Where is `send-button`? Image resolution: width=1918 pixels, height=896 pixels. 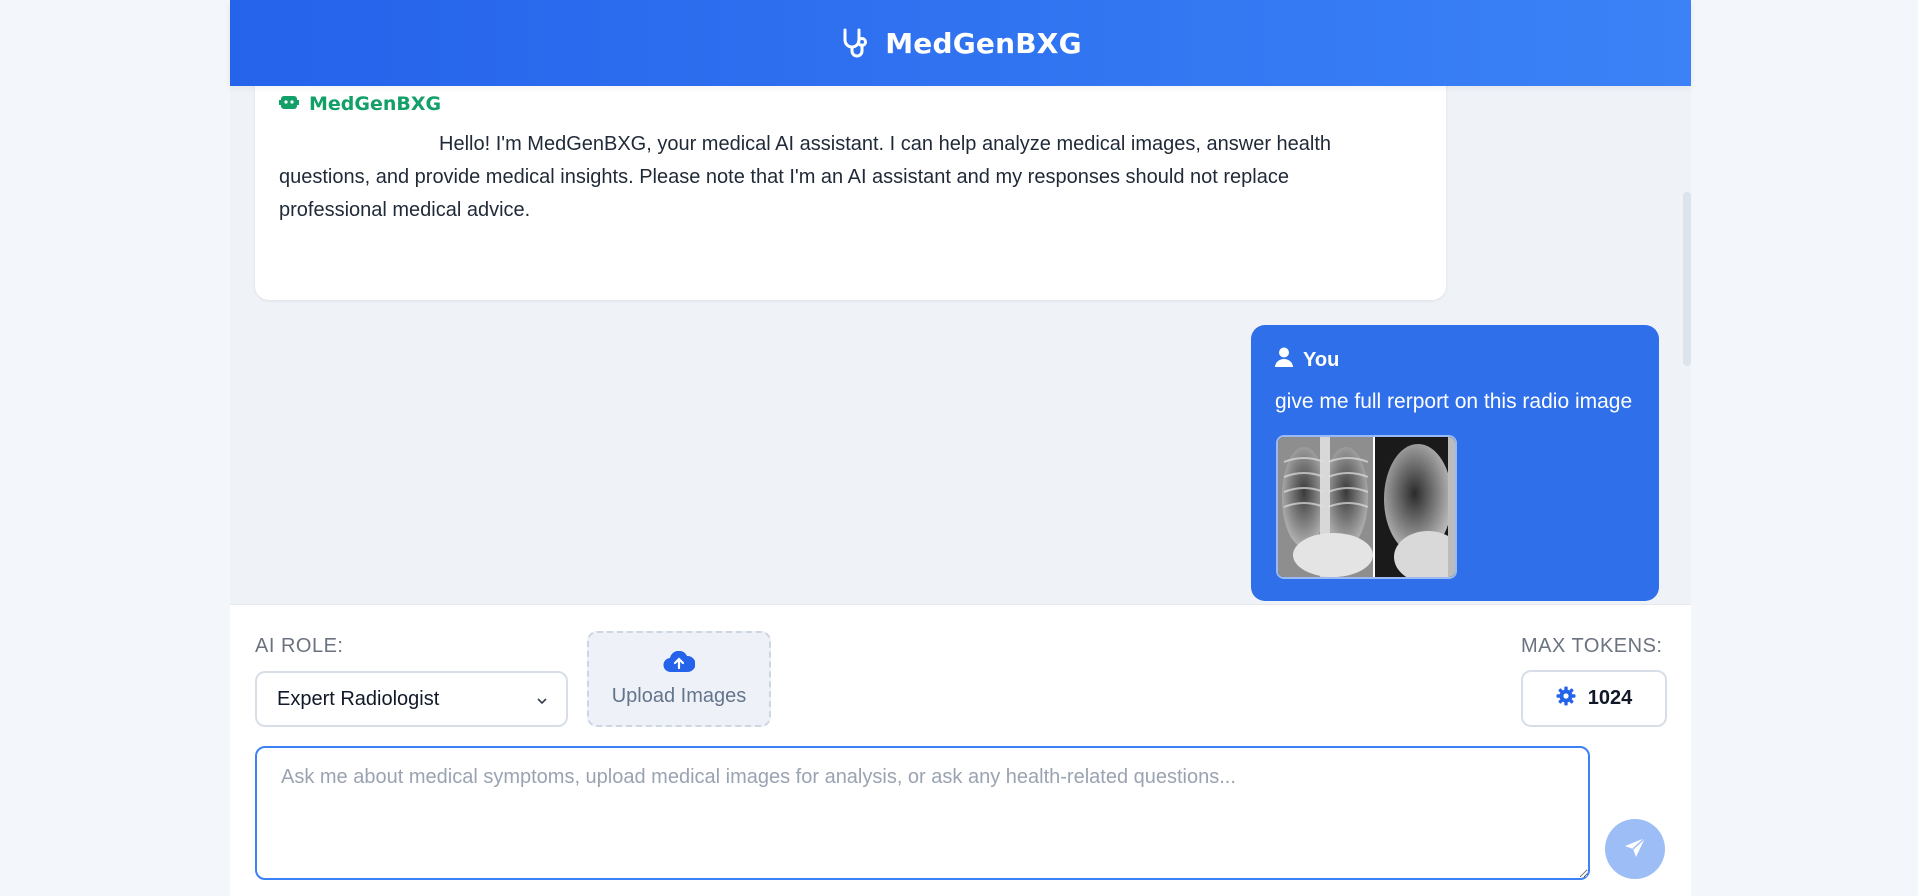
send-button is located at coordinates (1635, 849).